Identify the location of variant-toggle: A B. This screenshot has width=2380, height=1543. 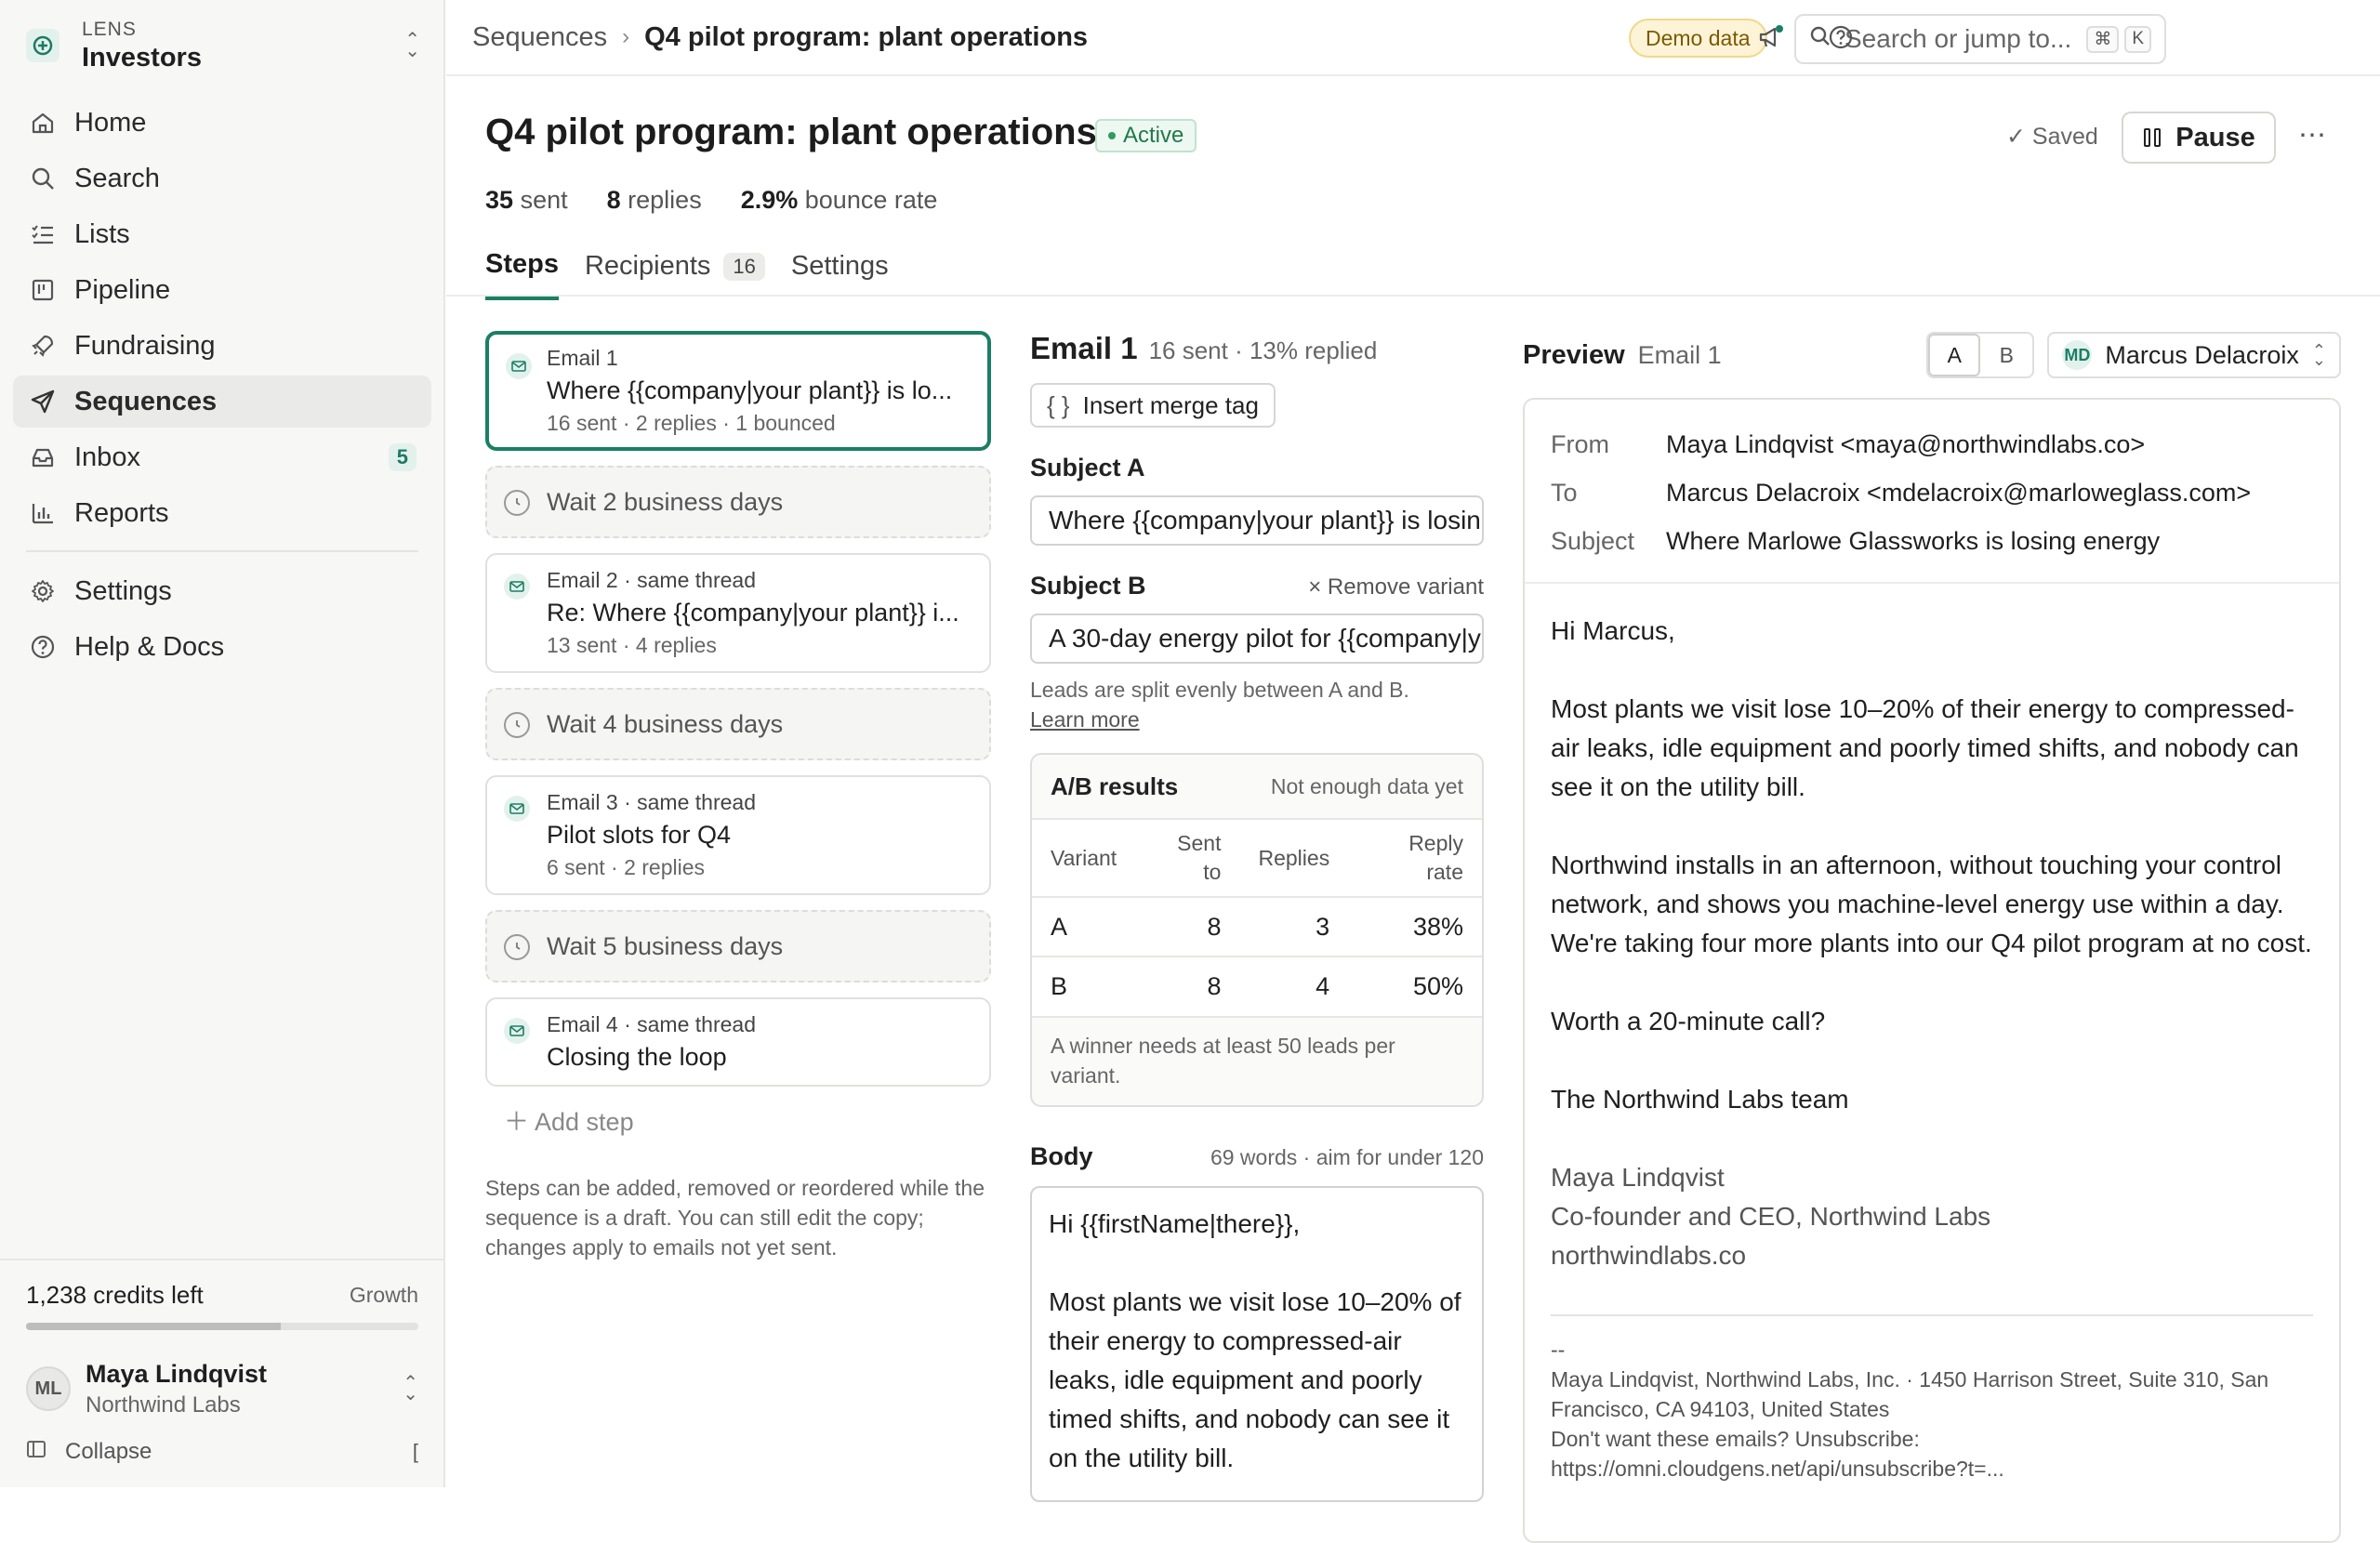
(1980, 355).